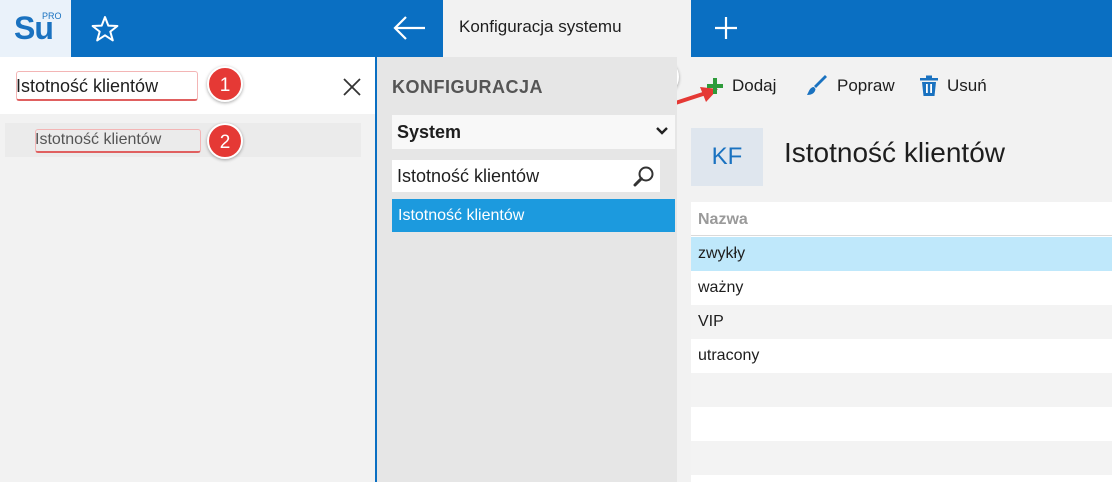  Describe the element at coordinates (817, 85) in the screenshot. I see `brush-icon` at that location.